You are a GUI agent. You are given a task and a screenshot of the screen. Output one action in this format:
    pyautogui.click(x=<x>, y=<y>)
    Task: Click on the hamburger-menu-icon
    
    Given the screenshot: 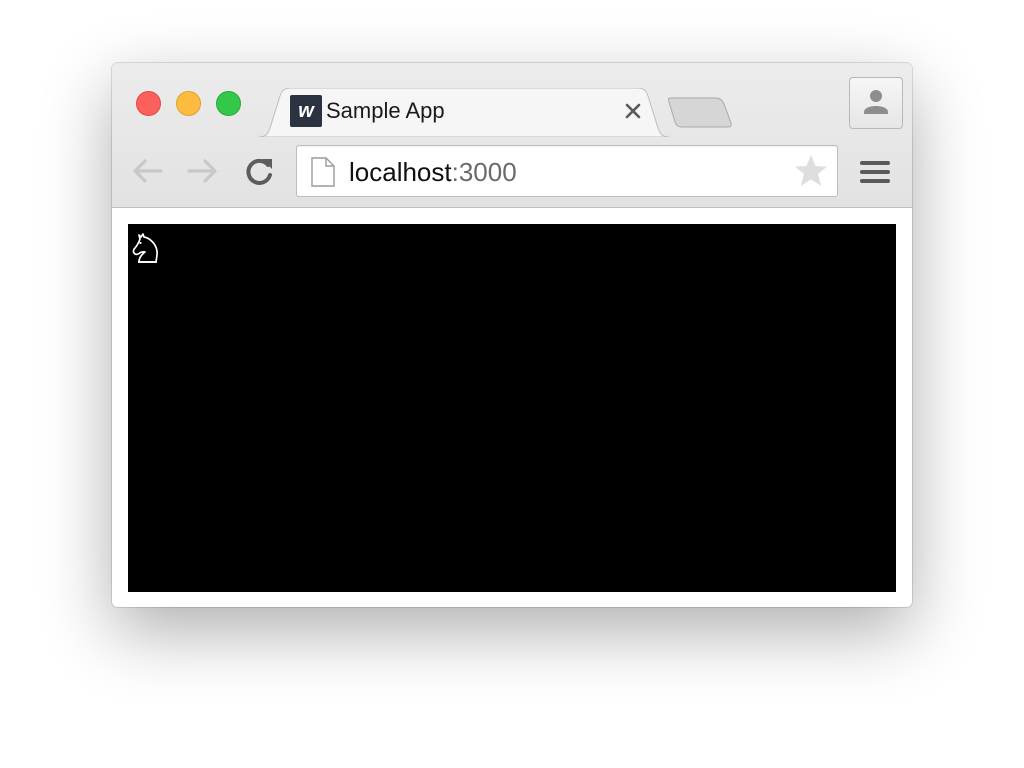 What is the action you would take?
    pyautogui.click(x=875, y=172)
    